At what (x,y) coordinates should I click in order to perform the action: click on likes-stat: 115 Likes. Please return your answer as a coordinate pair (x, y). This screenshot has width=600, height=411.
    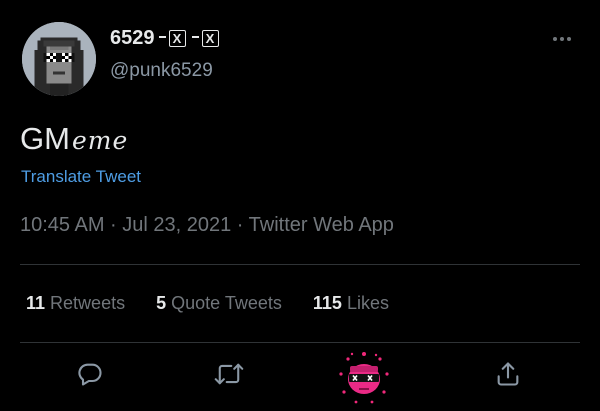
    Looking at the image, I should click on (351, 303).